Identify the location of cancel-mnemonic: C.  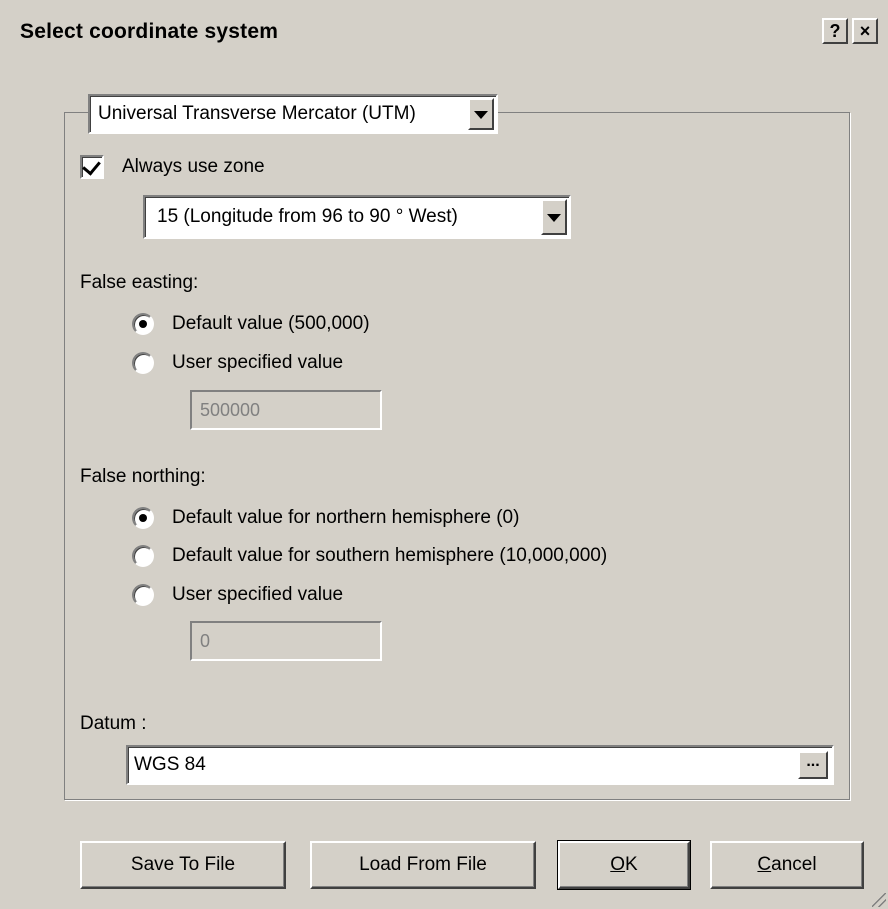
(764, 864).